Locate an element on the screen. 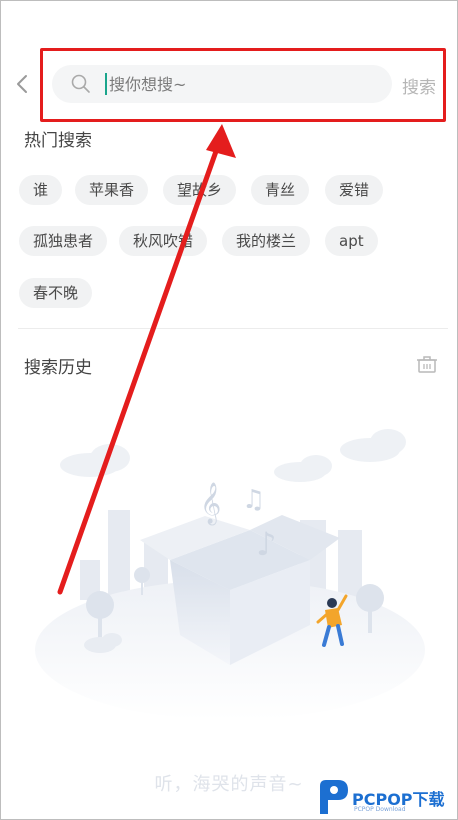  search-history-title: 搜索历史 is located at coordinates (58, 368).